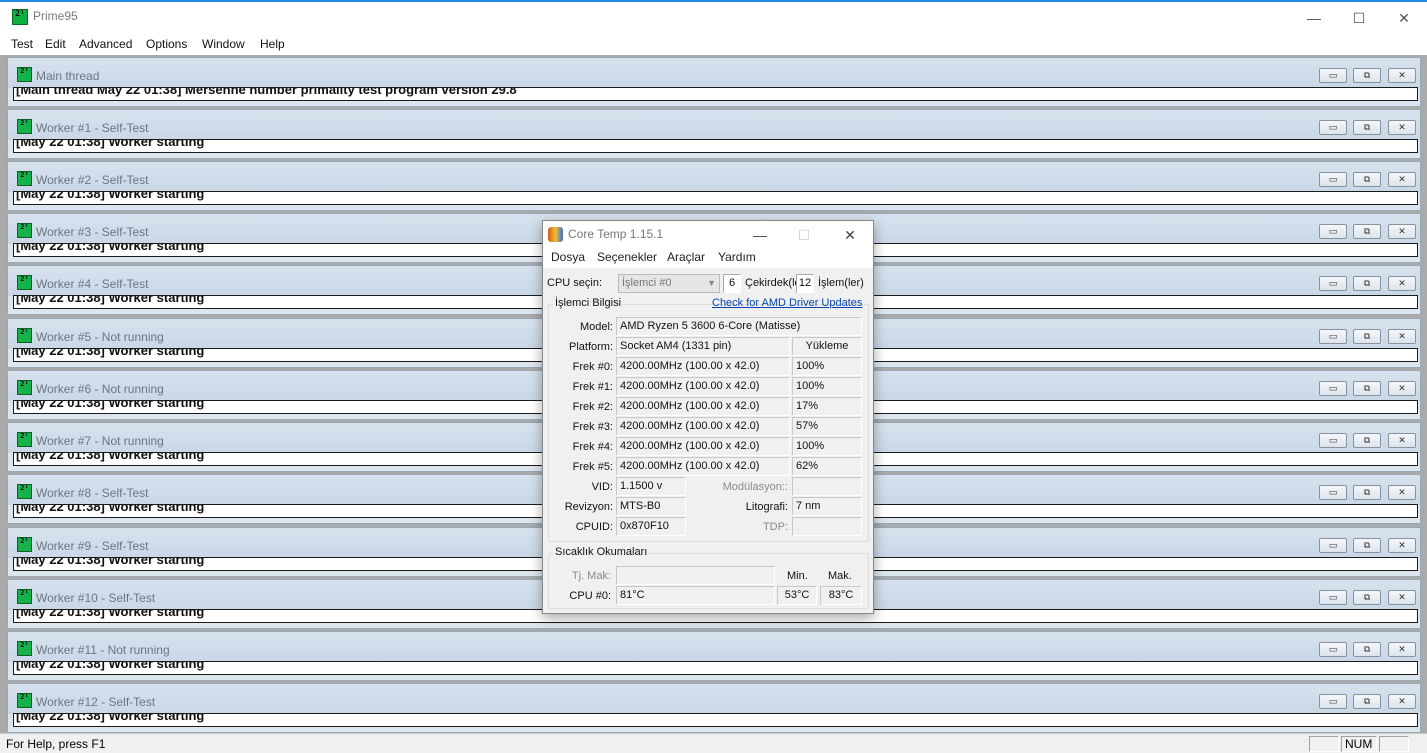  Describe the element at coordinates (714, 73) in the screenshot. I see `worker-title-bar: 2¹ Main thread ▭ ⧉ ✕` at that location.